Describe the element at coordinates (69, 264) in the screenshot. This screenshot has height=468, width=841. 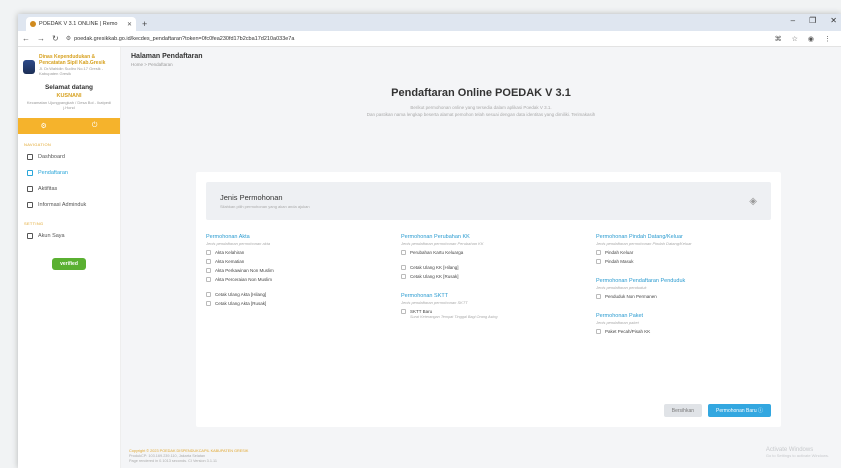
I see `verified-badge: verified` at that location.